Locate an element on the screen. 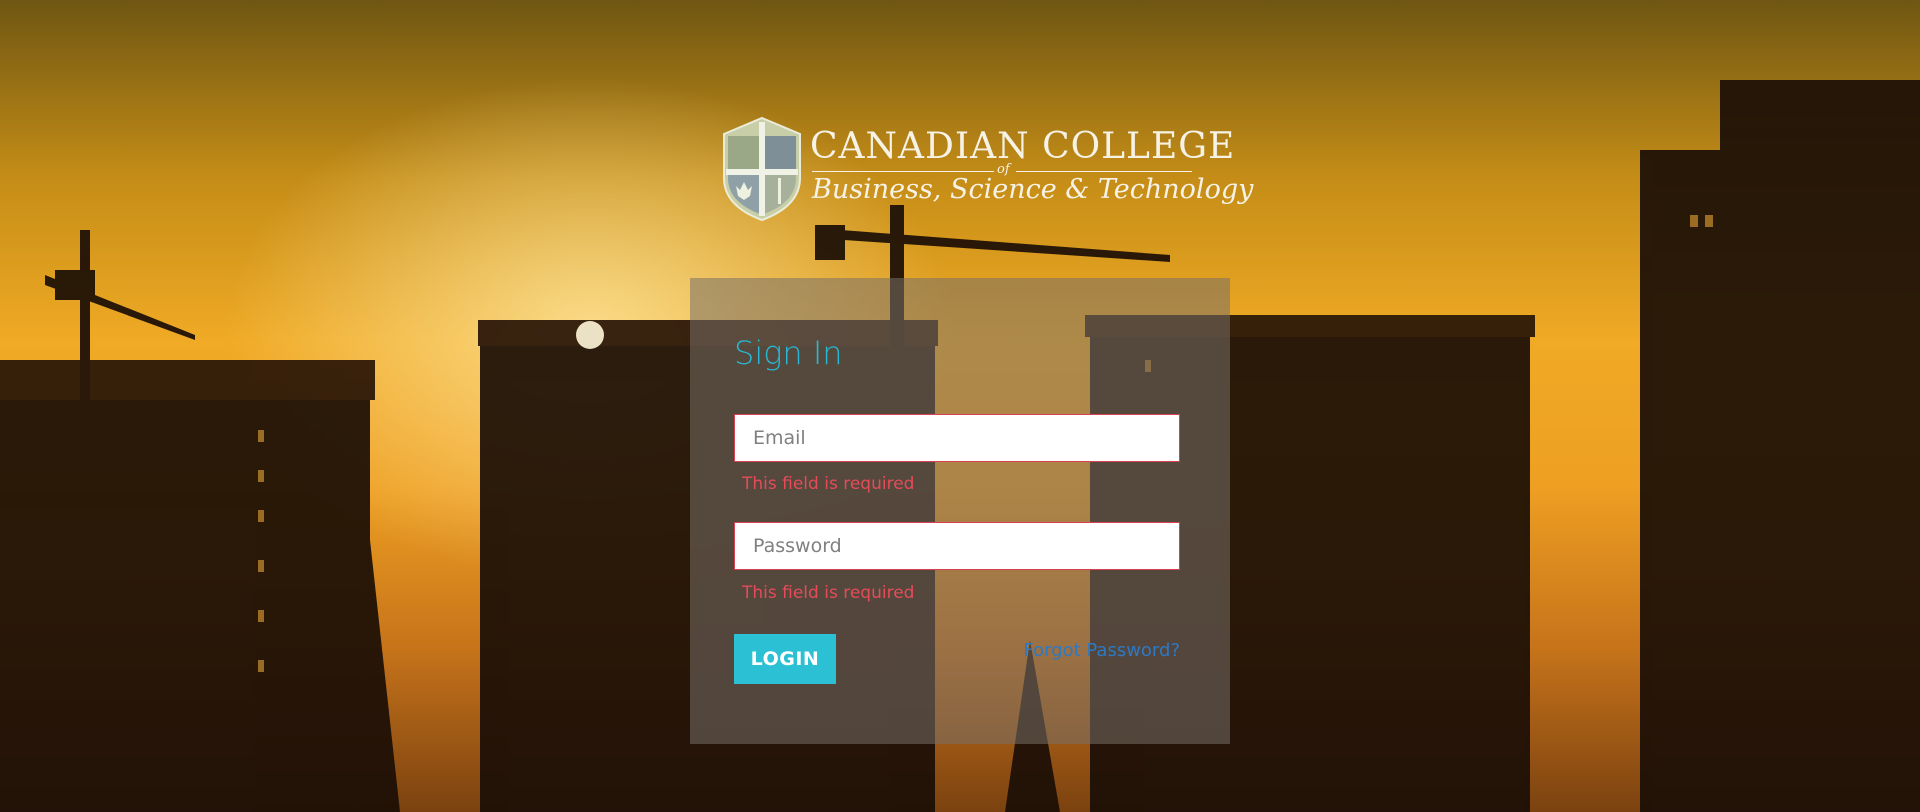 This screenshot has height=812, width=1920. brand-divider-right is located at coordinates (1104, 171).